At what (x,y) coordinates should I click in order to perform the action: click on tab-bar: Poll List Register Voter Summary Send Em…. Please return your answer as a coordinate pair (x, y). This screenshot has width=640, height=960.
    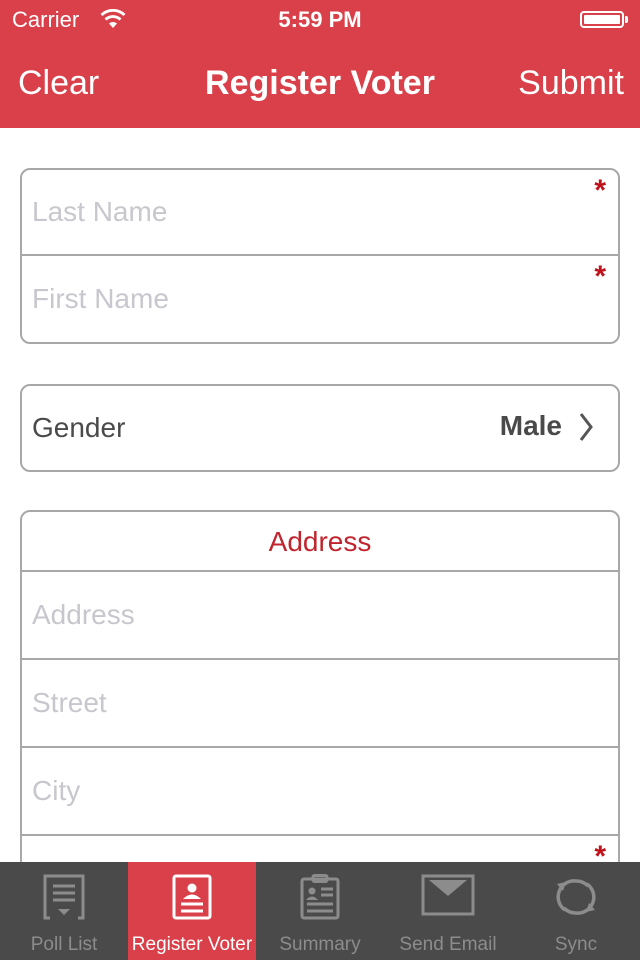
    Looking at the image, I should click on (320, 911).